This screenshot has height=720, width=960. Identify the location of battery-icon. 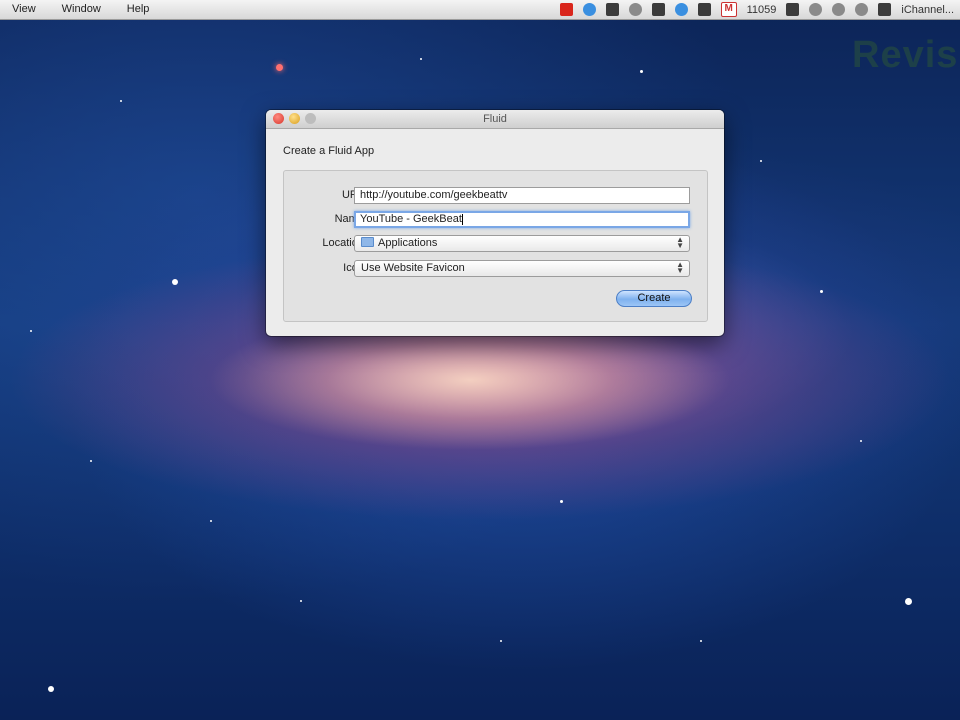
(885, 9).